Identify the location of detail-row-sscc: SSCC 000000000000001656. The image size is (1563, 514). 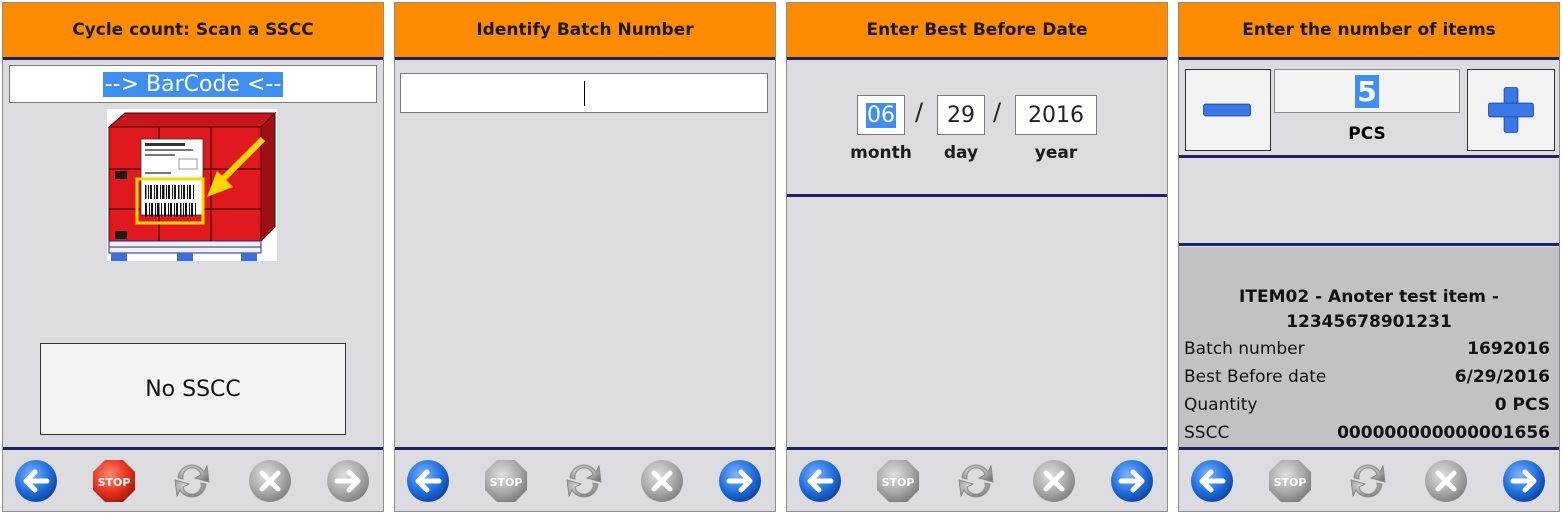
(1367, 433).